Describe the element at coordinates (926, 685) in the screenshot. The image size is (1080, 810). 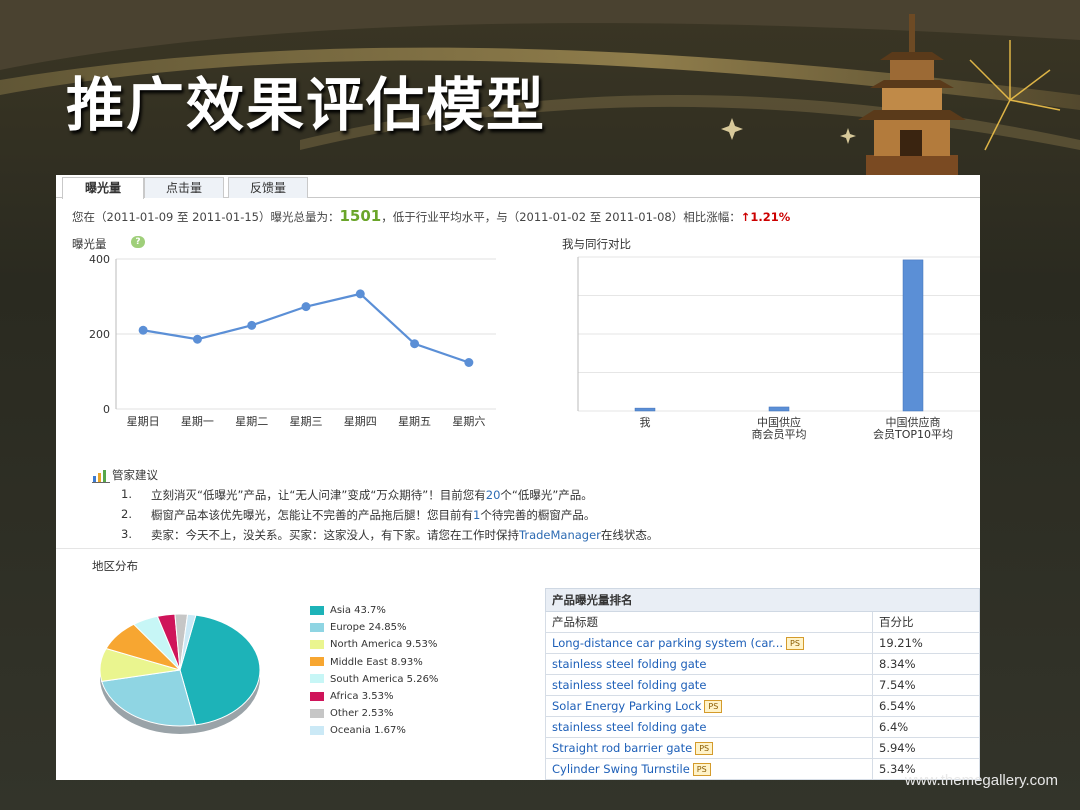
I see `exposure-percent: 7.54%` at that location.